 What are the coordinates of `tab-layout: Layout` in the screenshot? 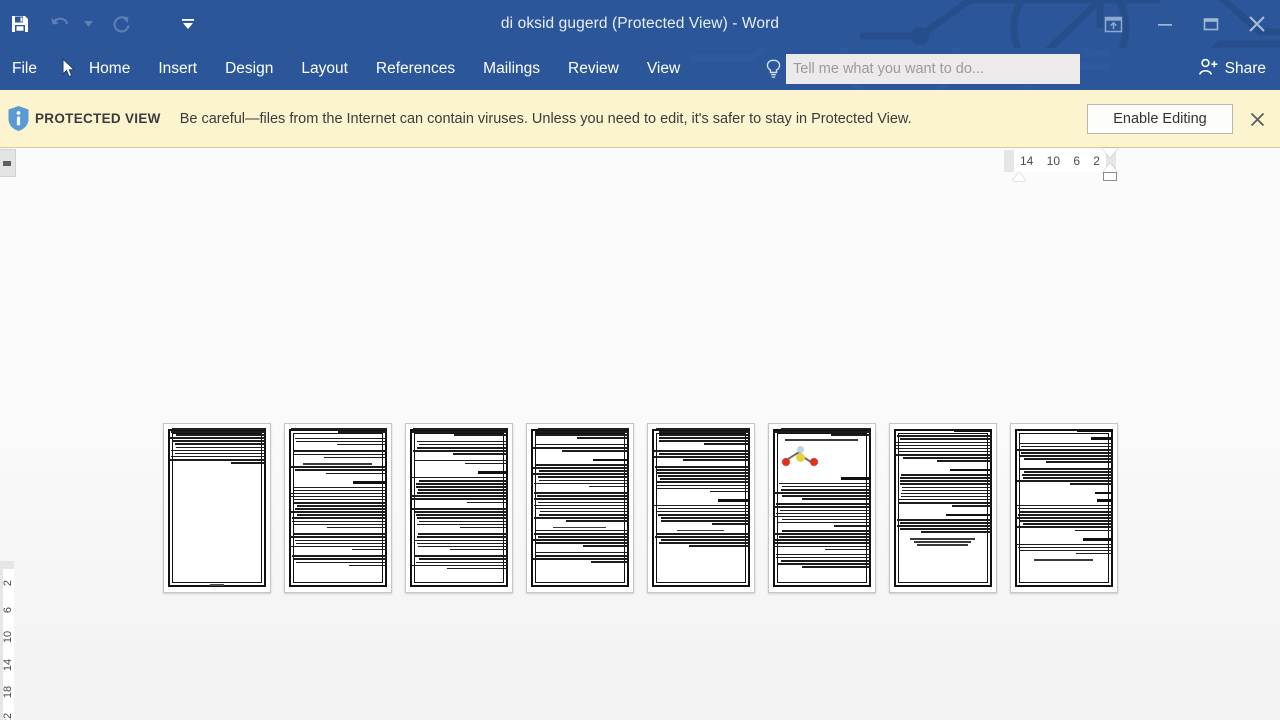 It's located at (324, 69).